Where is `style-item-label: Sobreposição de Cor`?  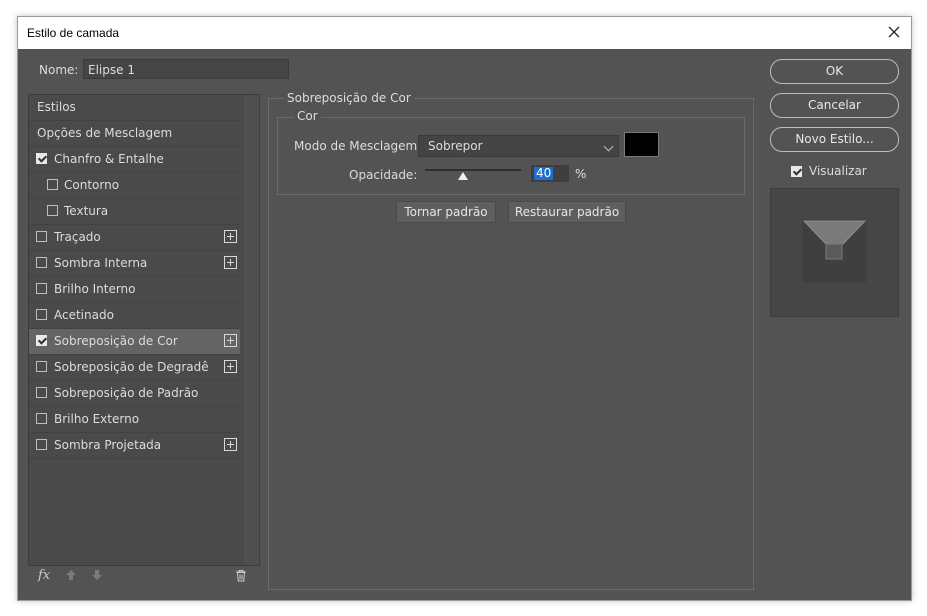 style-item-label: Sobreposição de Cor is located at coordinates (116, 341).